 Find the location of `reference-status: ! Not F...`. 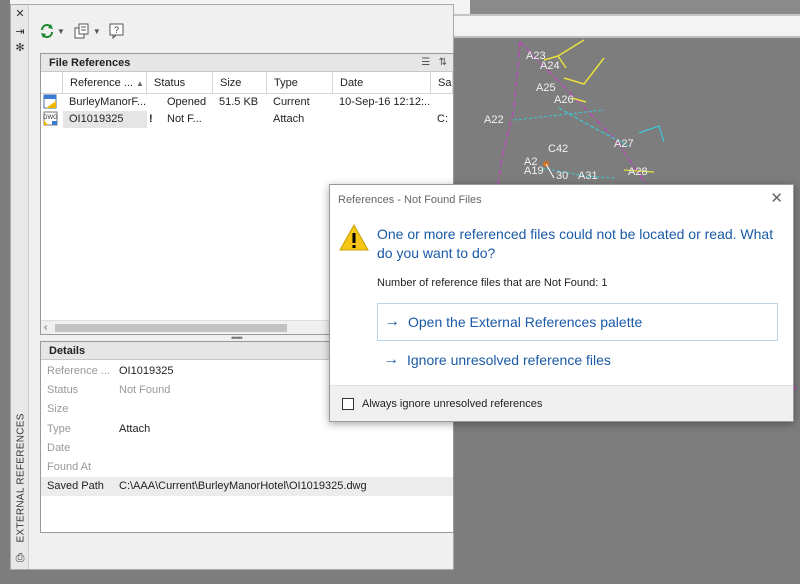

reference-status: ! Not F... is located at coordinates (180, 119).